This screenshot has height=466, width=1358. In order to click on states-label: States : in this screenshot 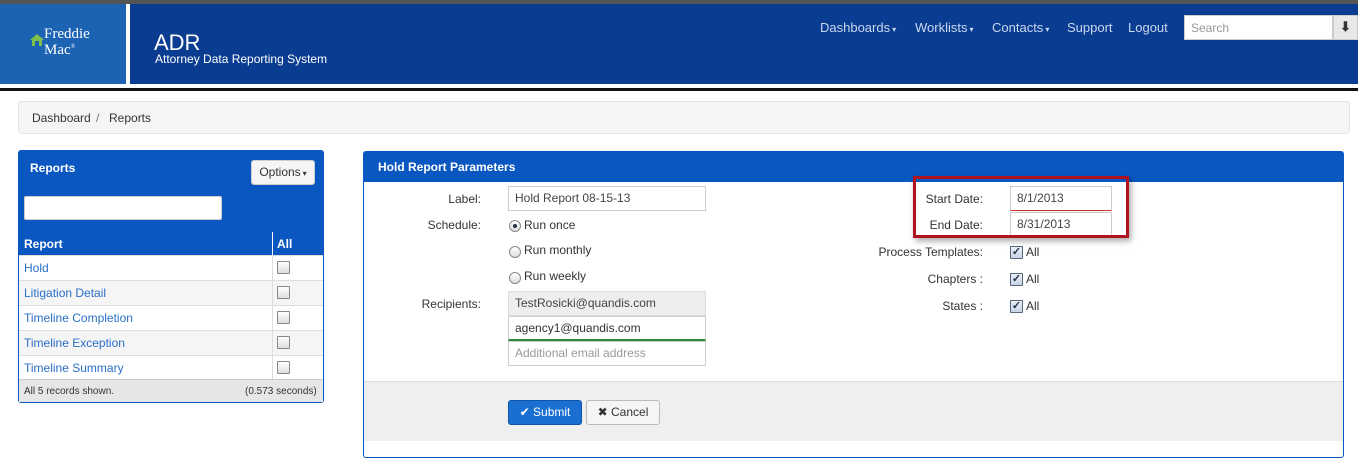, I will do `click(962, 306)`.